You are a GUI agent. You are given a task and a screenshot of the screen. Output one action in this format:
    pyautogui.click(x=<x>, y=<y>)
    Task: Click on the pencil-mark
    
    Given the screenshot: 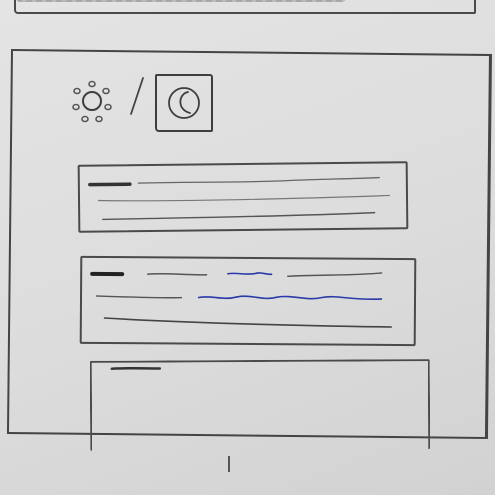 What is the action you would take?
    pyautogui.click(x=229, y=464)
    